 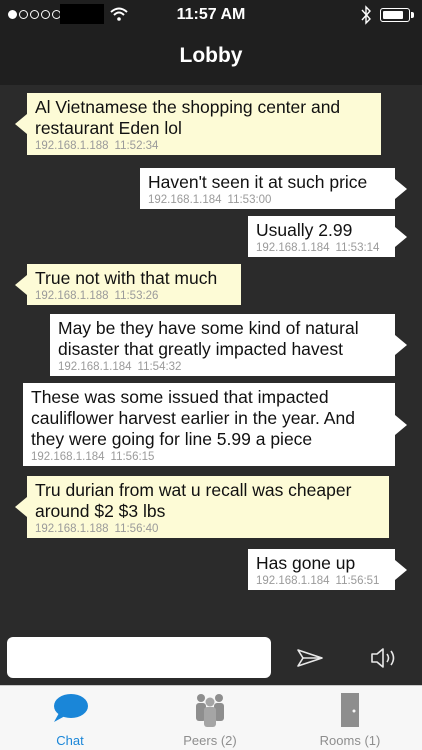 I want to click on send-button, so click(x=310, y=657).